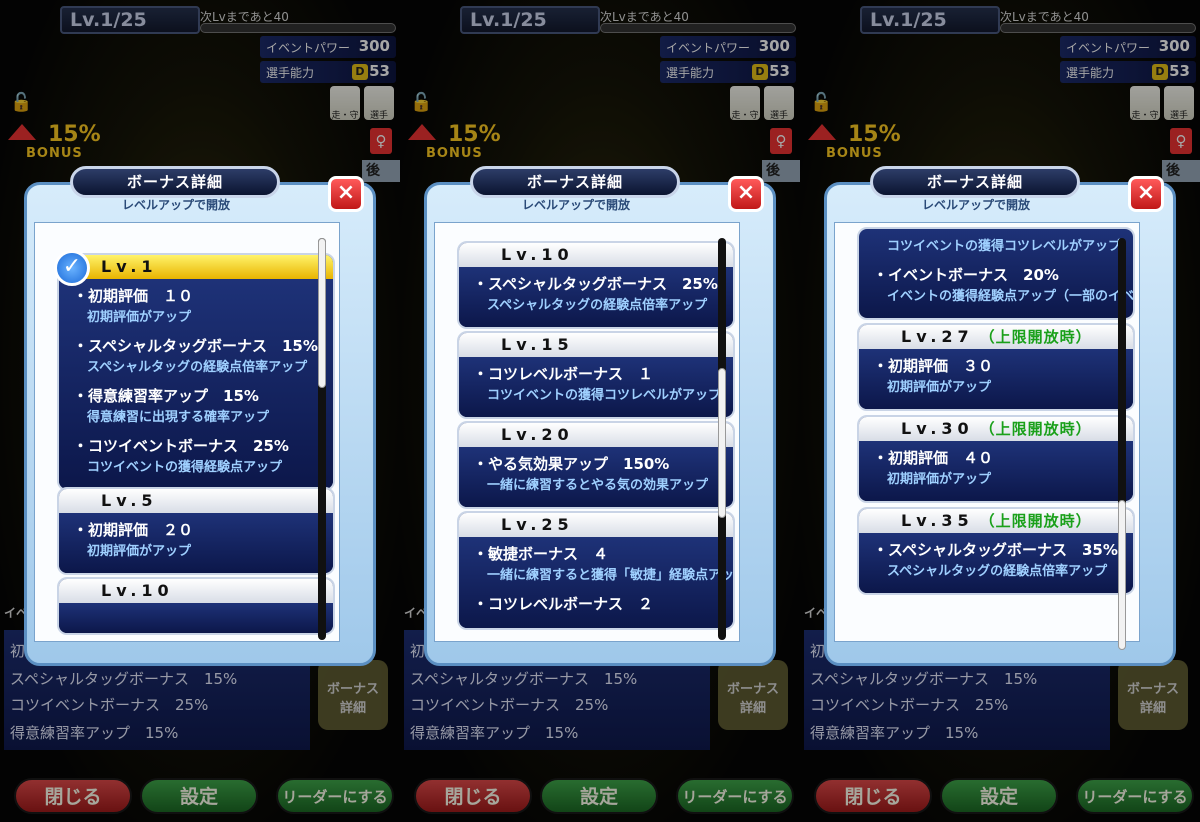 This screenshot has height=822, width=1200. What do you see at coordinates (308, 48) in the screenshot?
I see `event-power-label: イベントパワー` at bounding box center [308, 48].